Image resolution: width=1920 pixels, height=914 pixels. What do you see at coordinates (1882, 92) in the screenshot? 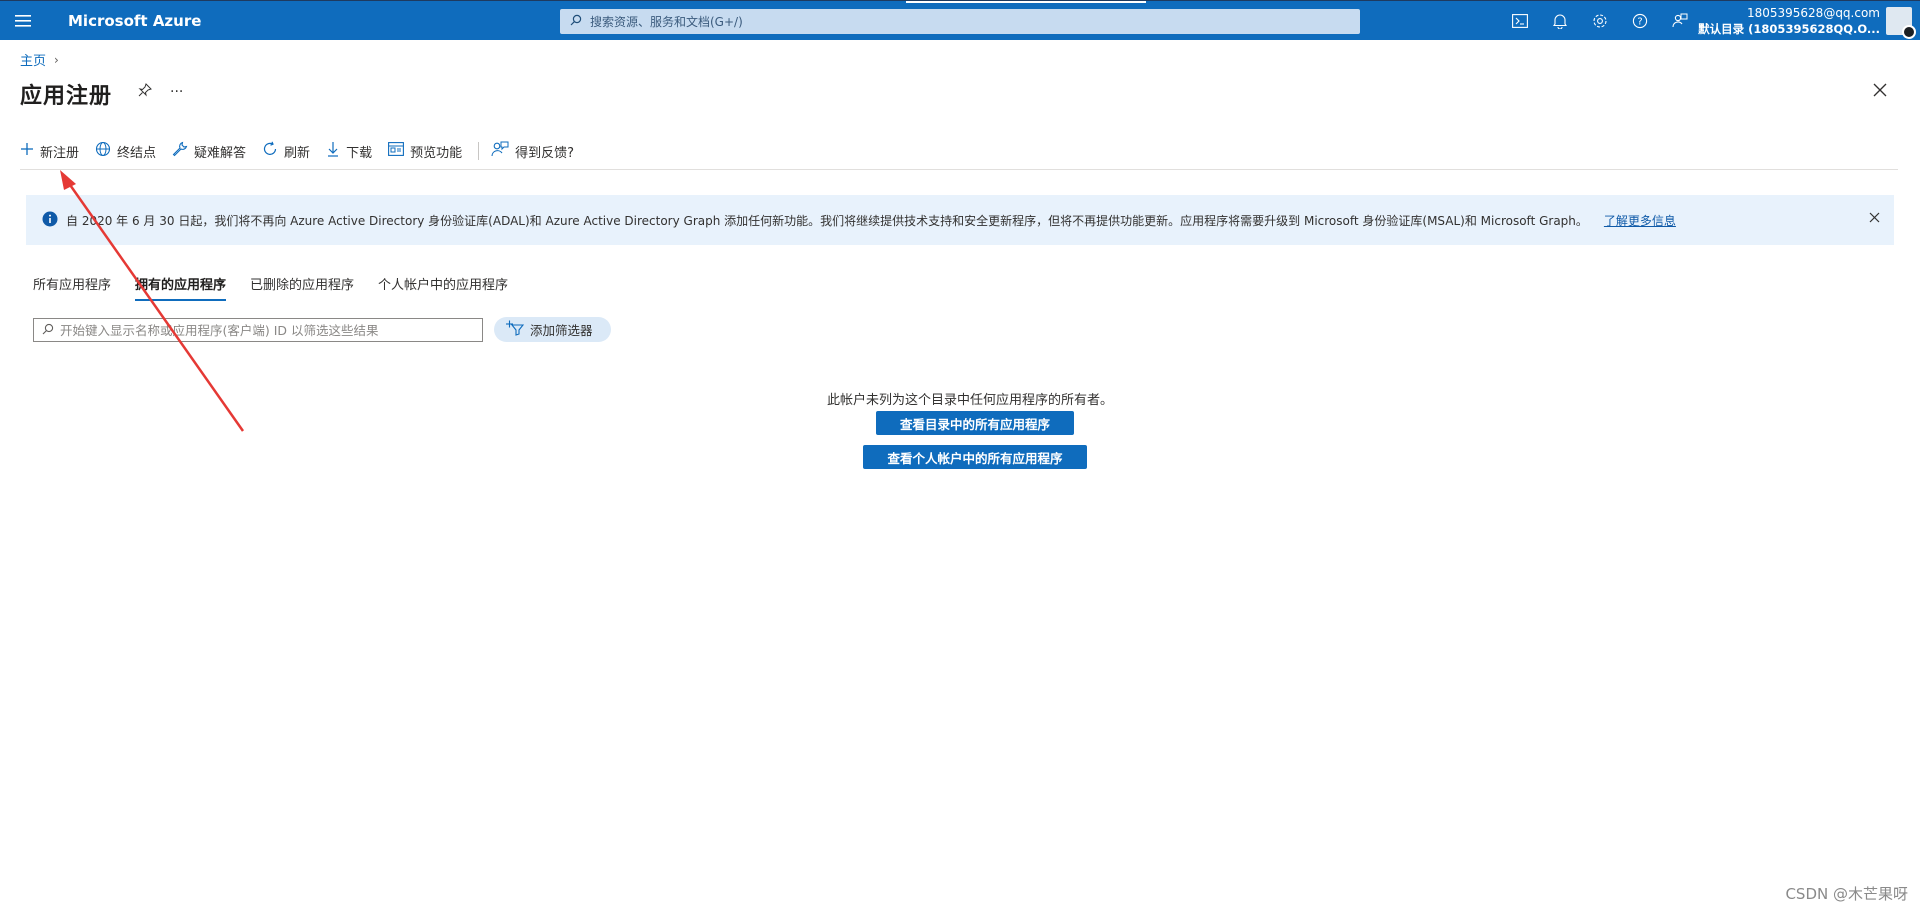
I see `close-icon` at bounding box center [1882, 92].